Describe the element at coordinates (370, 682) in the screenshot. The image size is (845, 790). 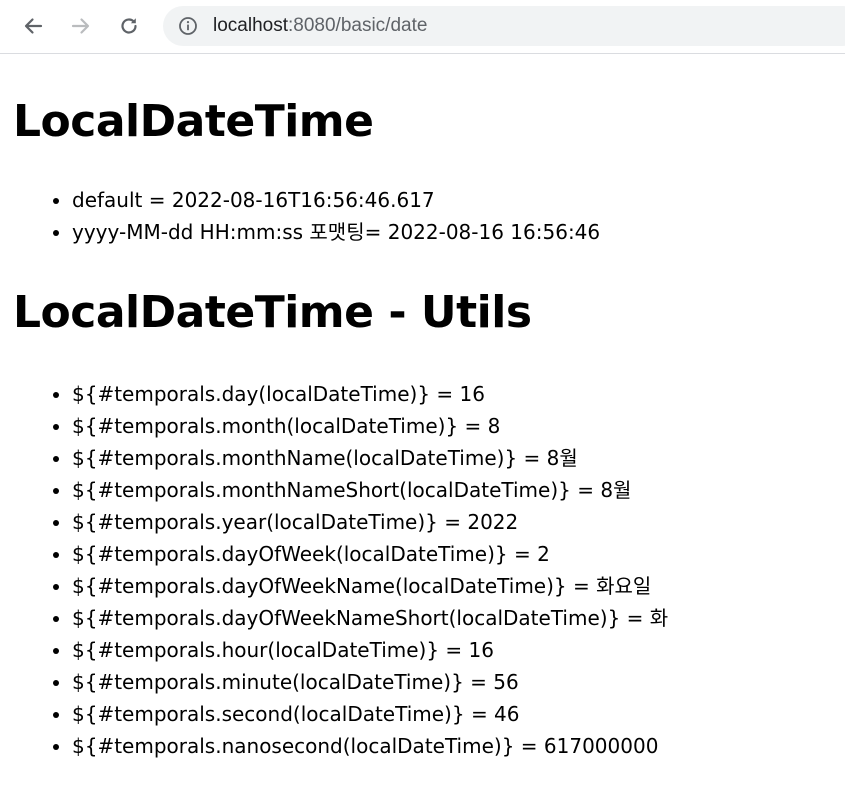
I see `list-item: ${#temporals.minute(localDateTime)} = 56` at that location.